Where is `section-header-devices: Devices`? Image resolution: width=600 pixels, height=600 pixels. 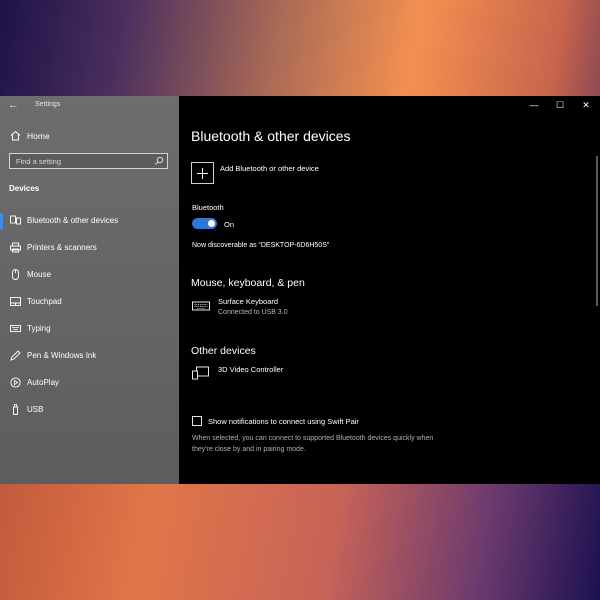
section-header-devices: Devices is located at coordinates (24, 188).